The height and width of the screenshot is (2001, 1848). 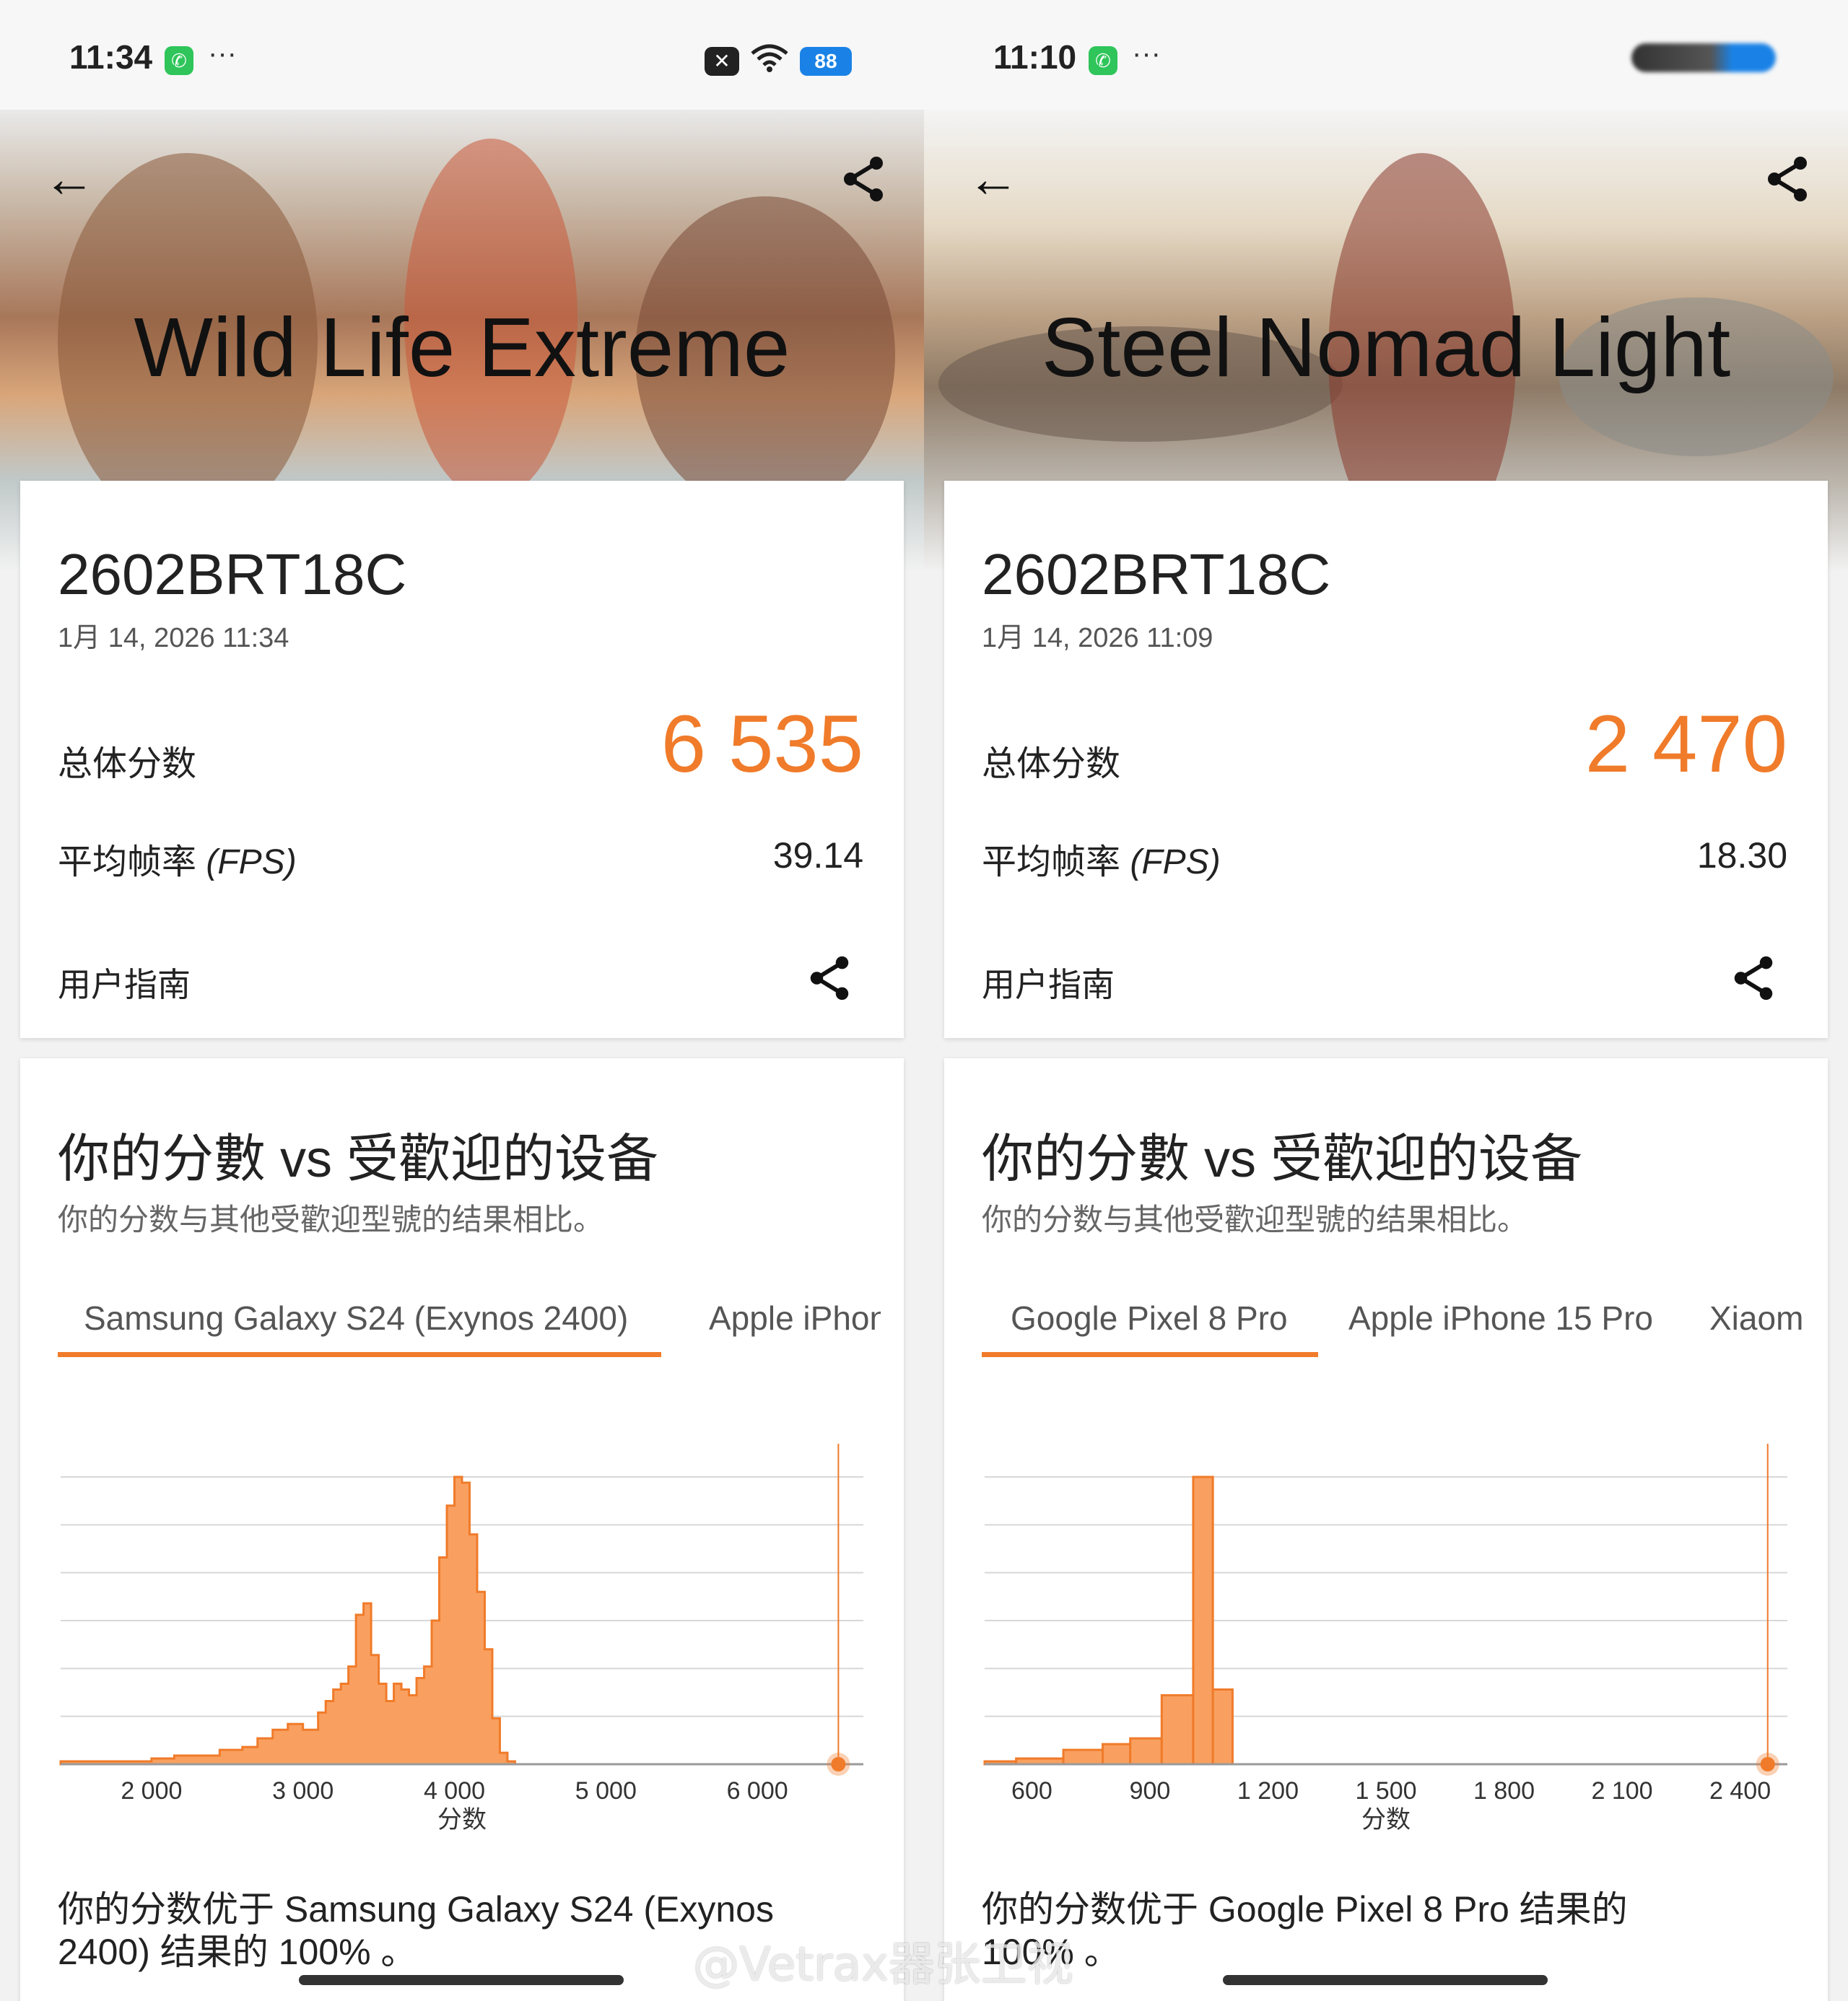 I want to click on status-time: 11:10, so click(x=1035, y=57).